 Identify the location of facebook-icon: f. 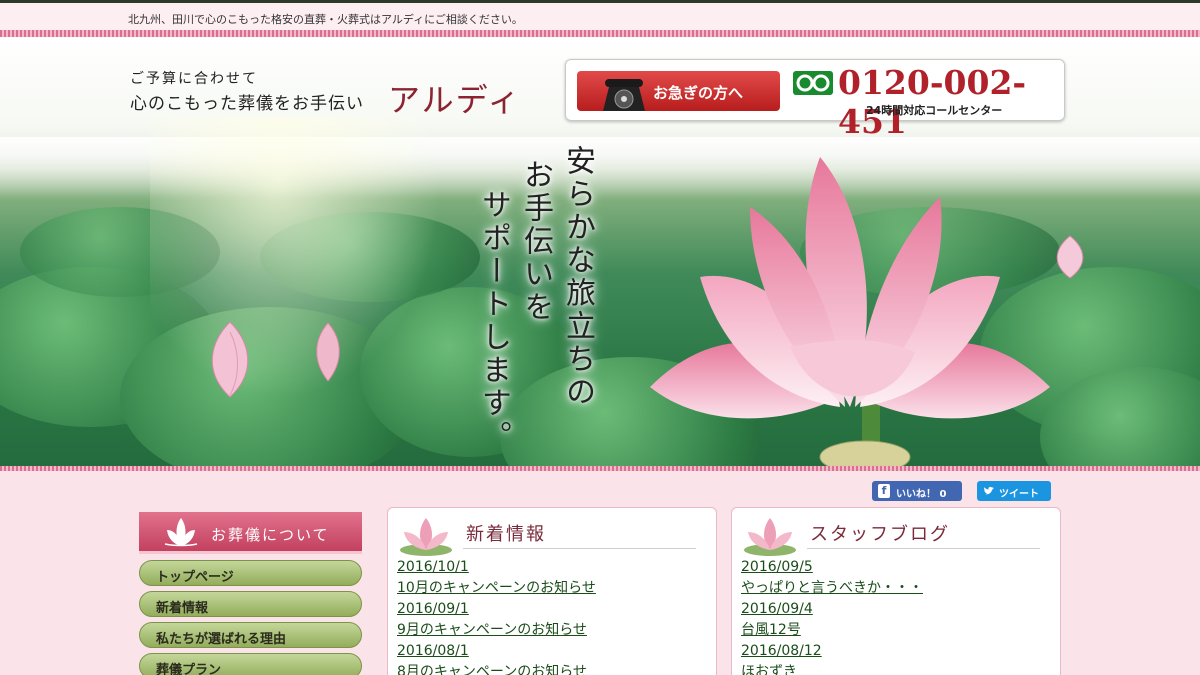
(884, 491).